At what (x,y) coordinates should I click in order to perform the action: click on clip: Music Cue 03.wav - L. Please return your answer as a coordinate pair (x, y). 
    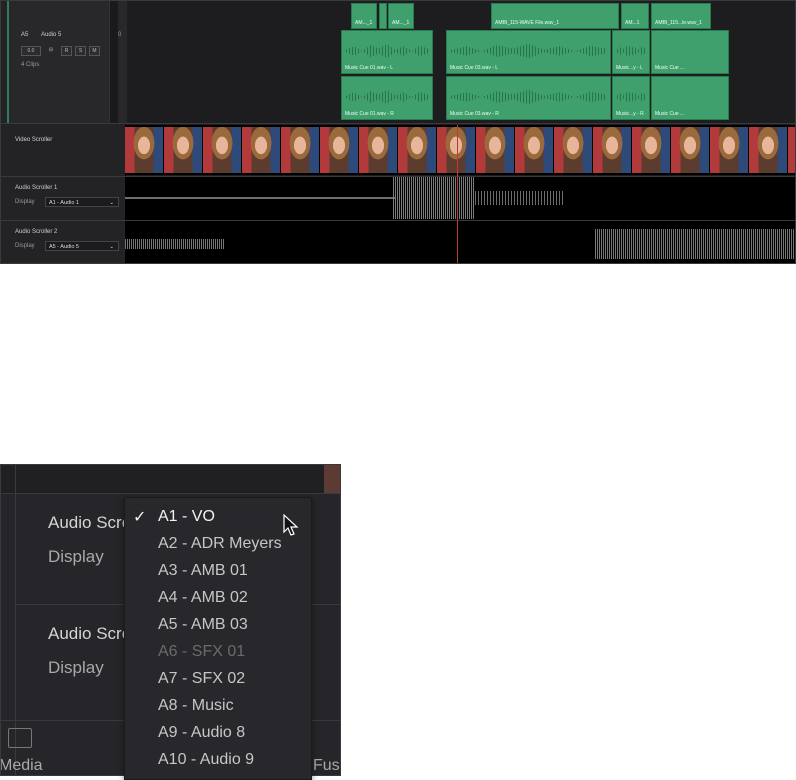
    Looking at the image, I should click on (528, 52).